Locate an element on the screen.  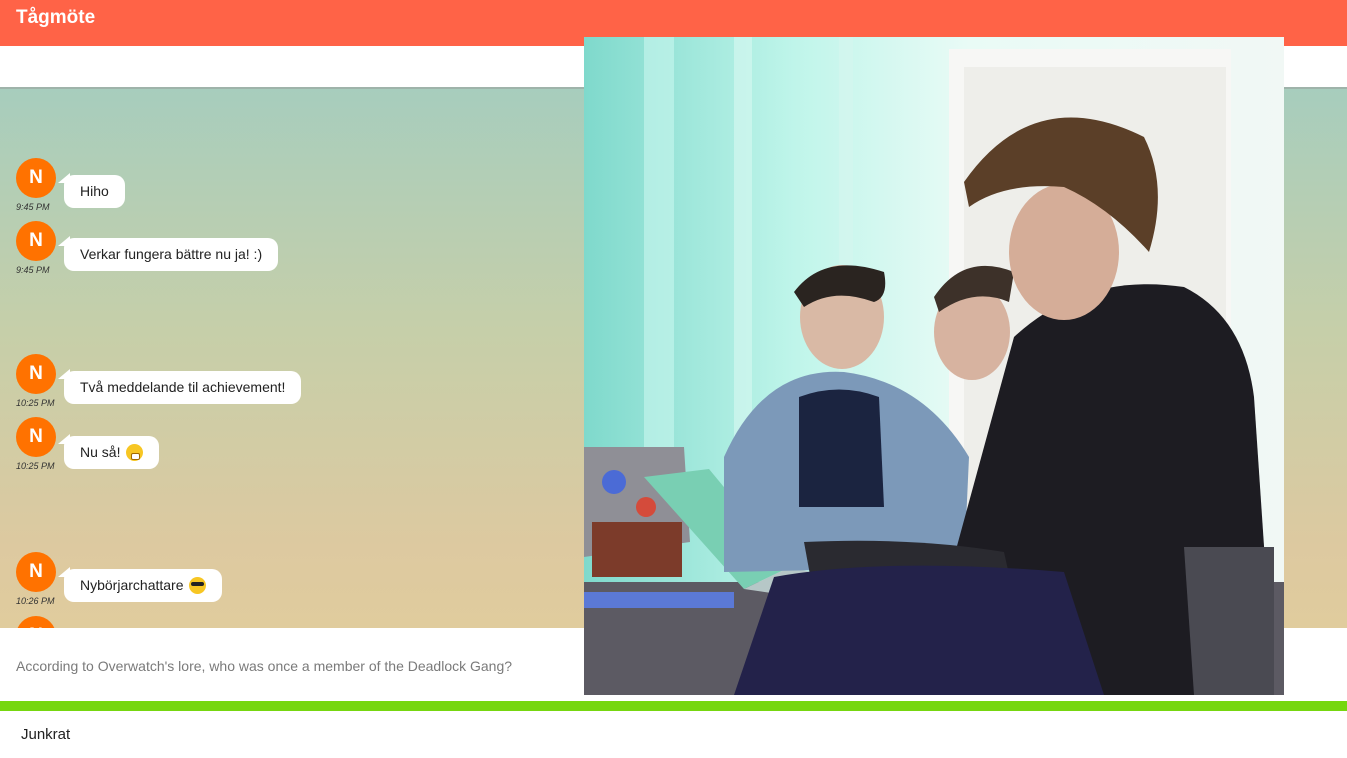
chat-message: N is located at coordinates (280, 622).